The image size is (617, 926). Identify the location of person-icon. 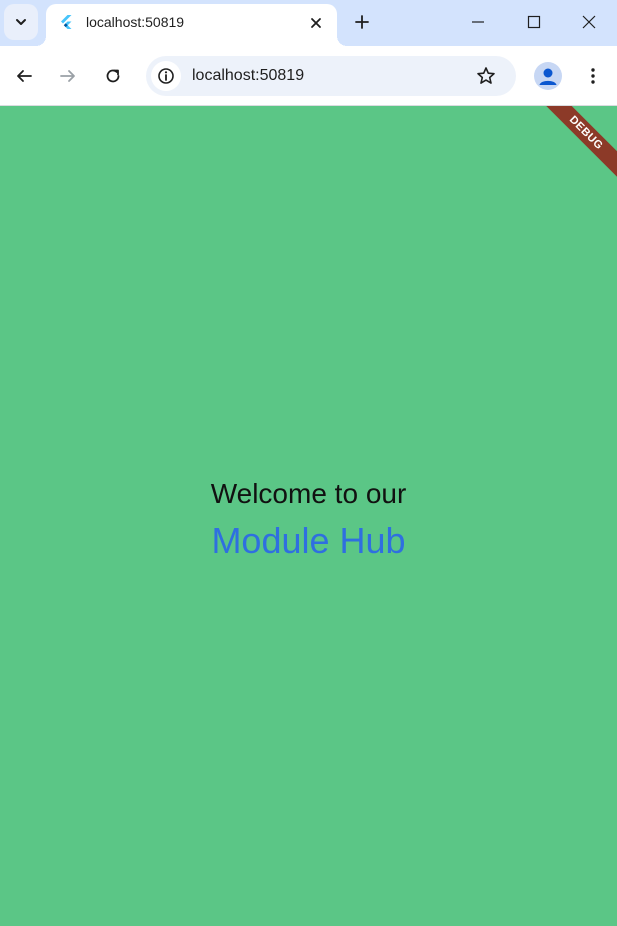
(548, 76).